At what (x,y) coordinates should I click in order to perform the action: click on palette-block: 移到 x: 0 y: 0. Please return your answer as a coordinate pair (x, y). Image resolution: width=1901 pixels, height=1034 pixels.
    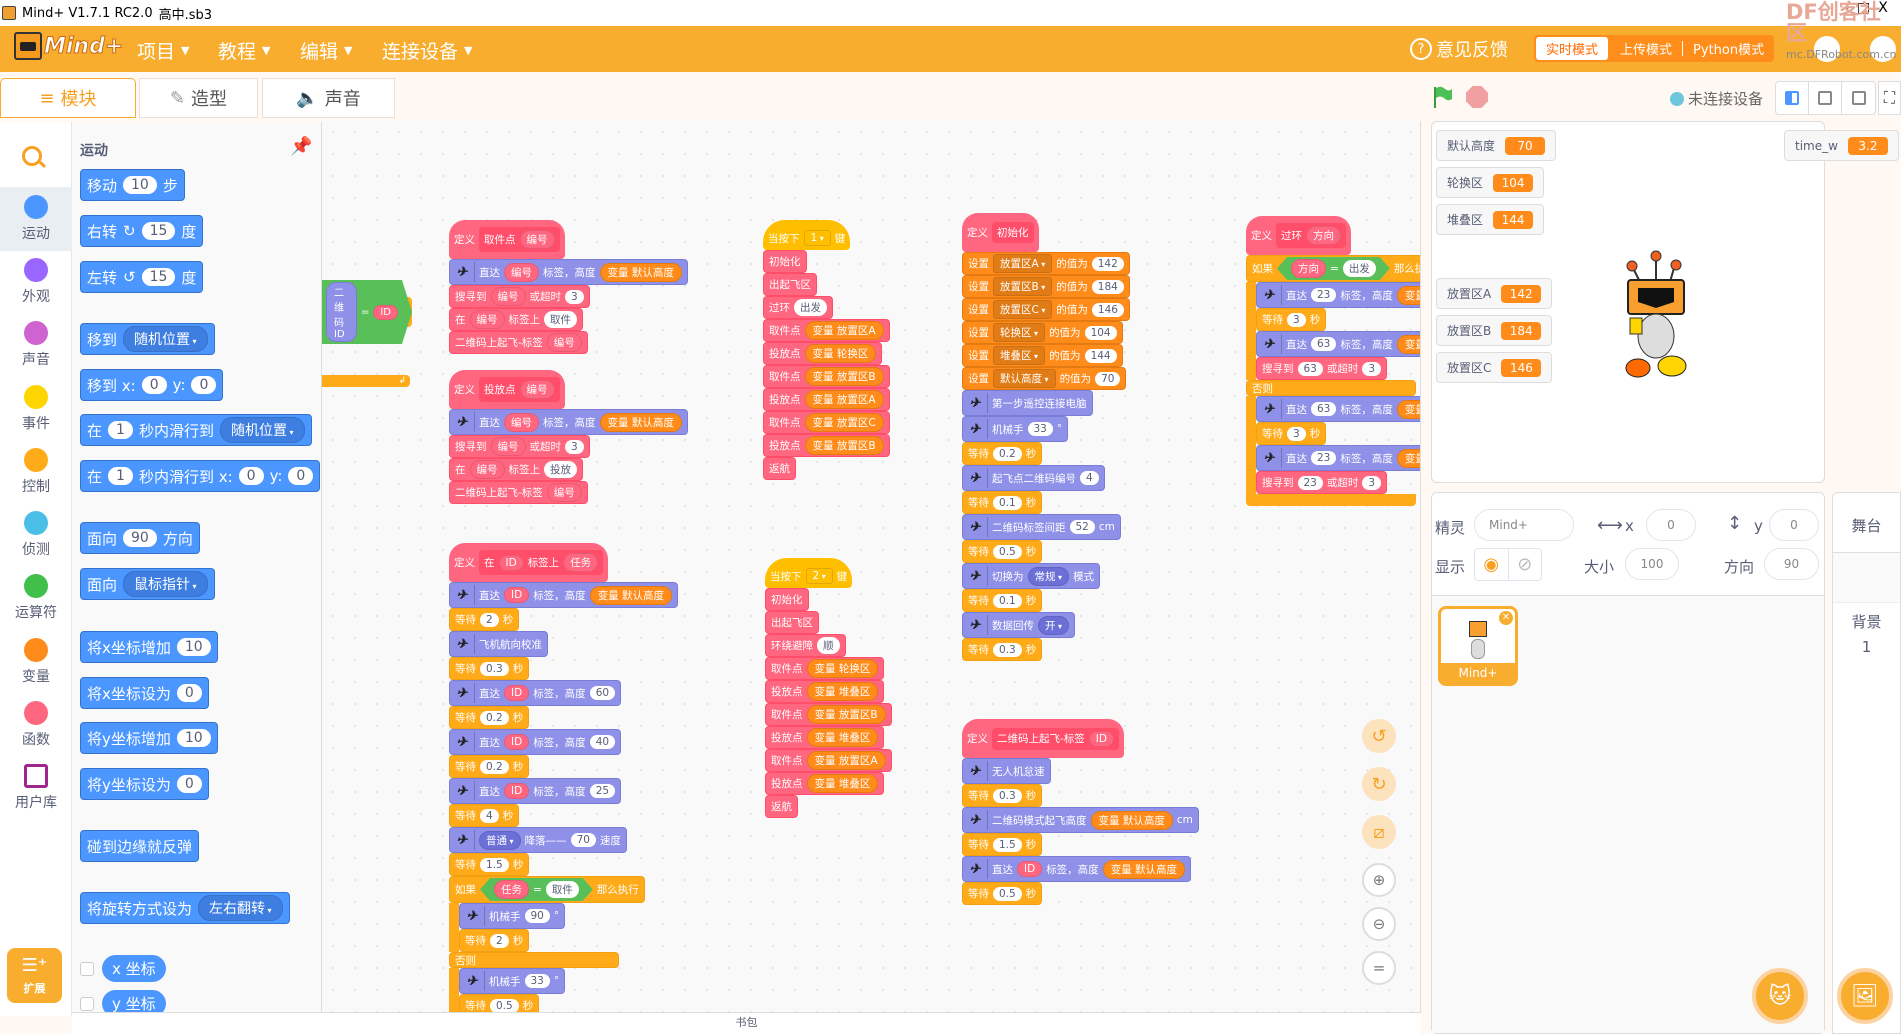
    Looking at the image, I should click on (152, 385).